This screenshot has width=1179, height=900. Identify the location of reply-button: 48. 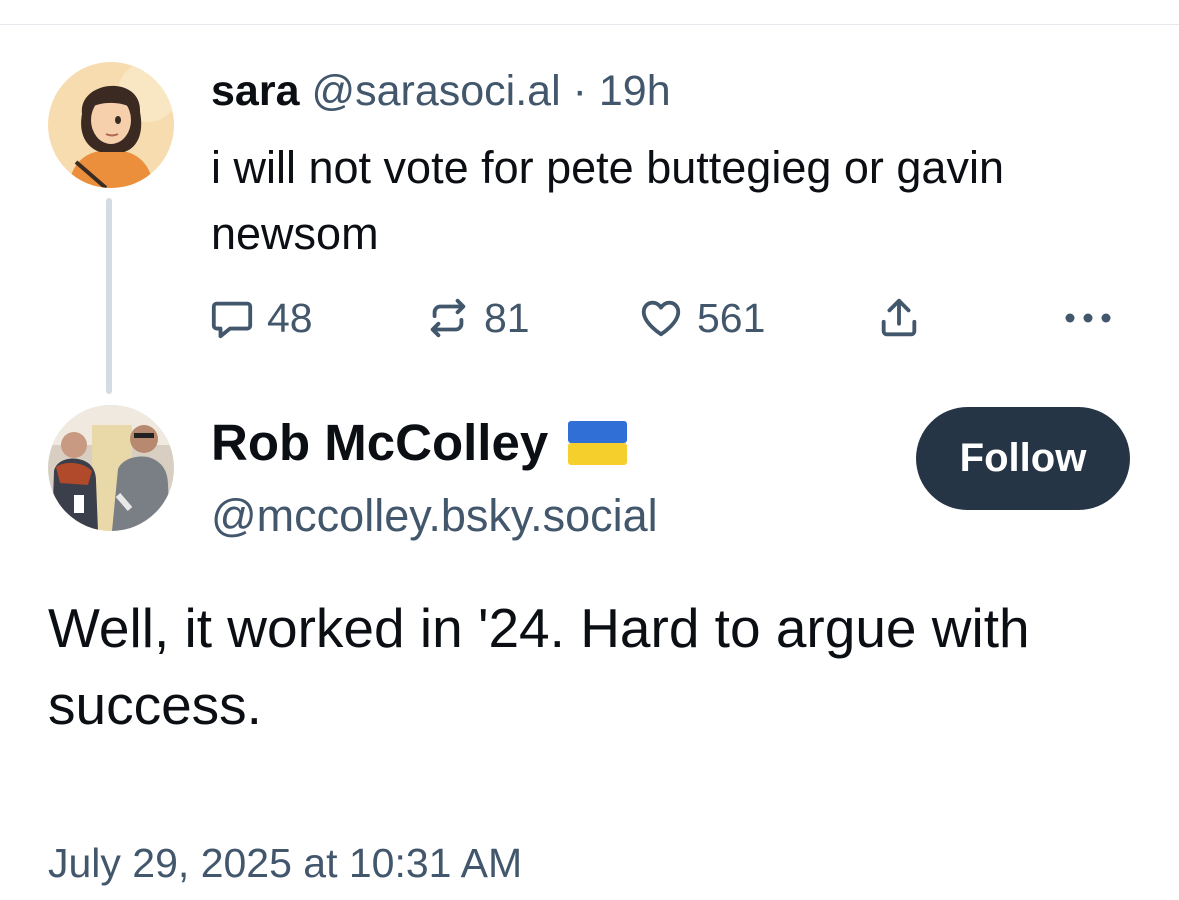
(261, 318).